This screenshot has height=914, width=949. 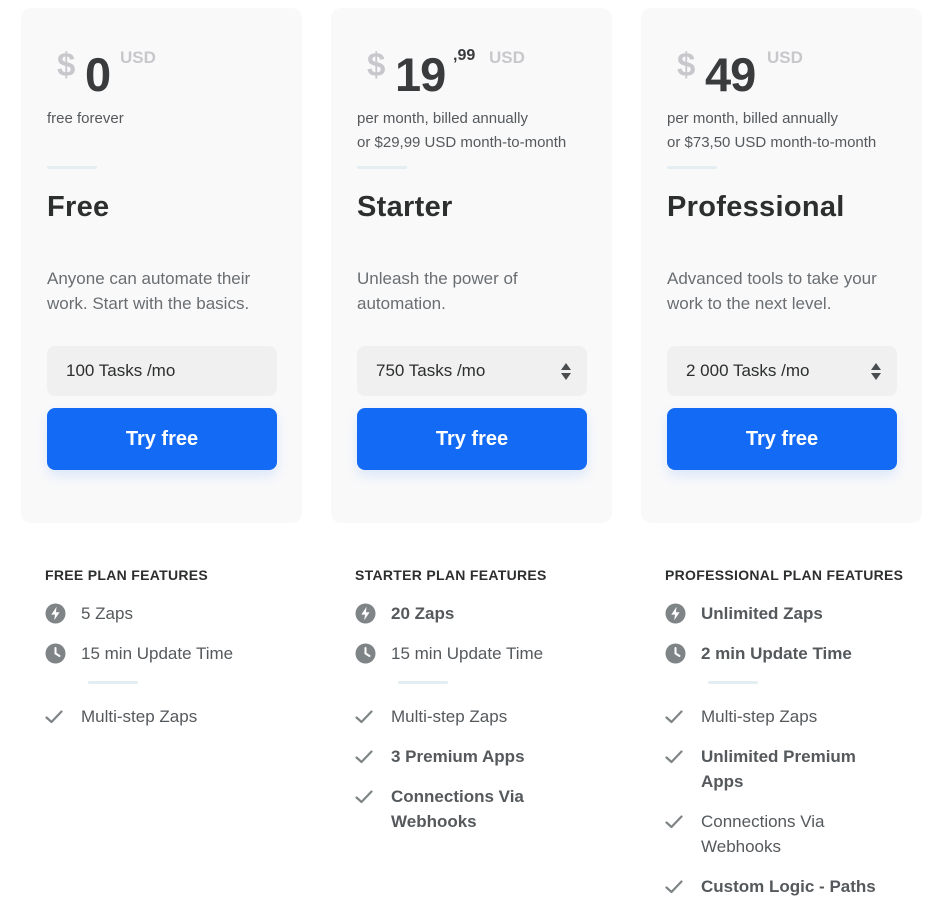 What do you see at coordinates (485, 613) in the screenshot?
I see `feature-item: 20 Zaps` at bounding box center [485, 613].